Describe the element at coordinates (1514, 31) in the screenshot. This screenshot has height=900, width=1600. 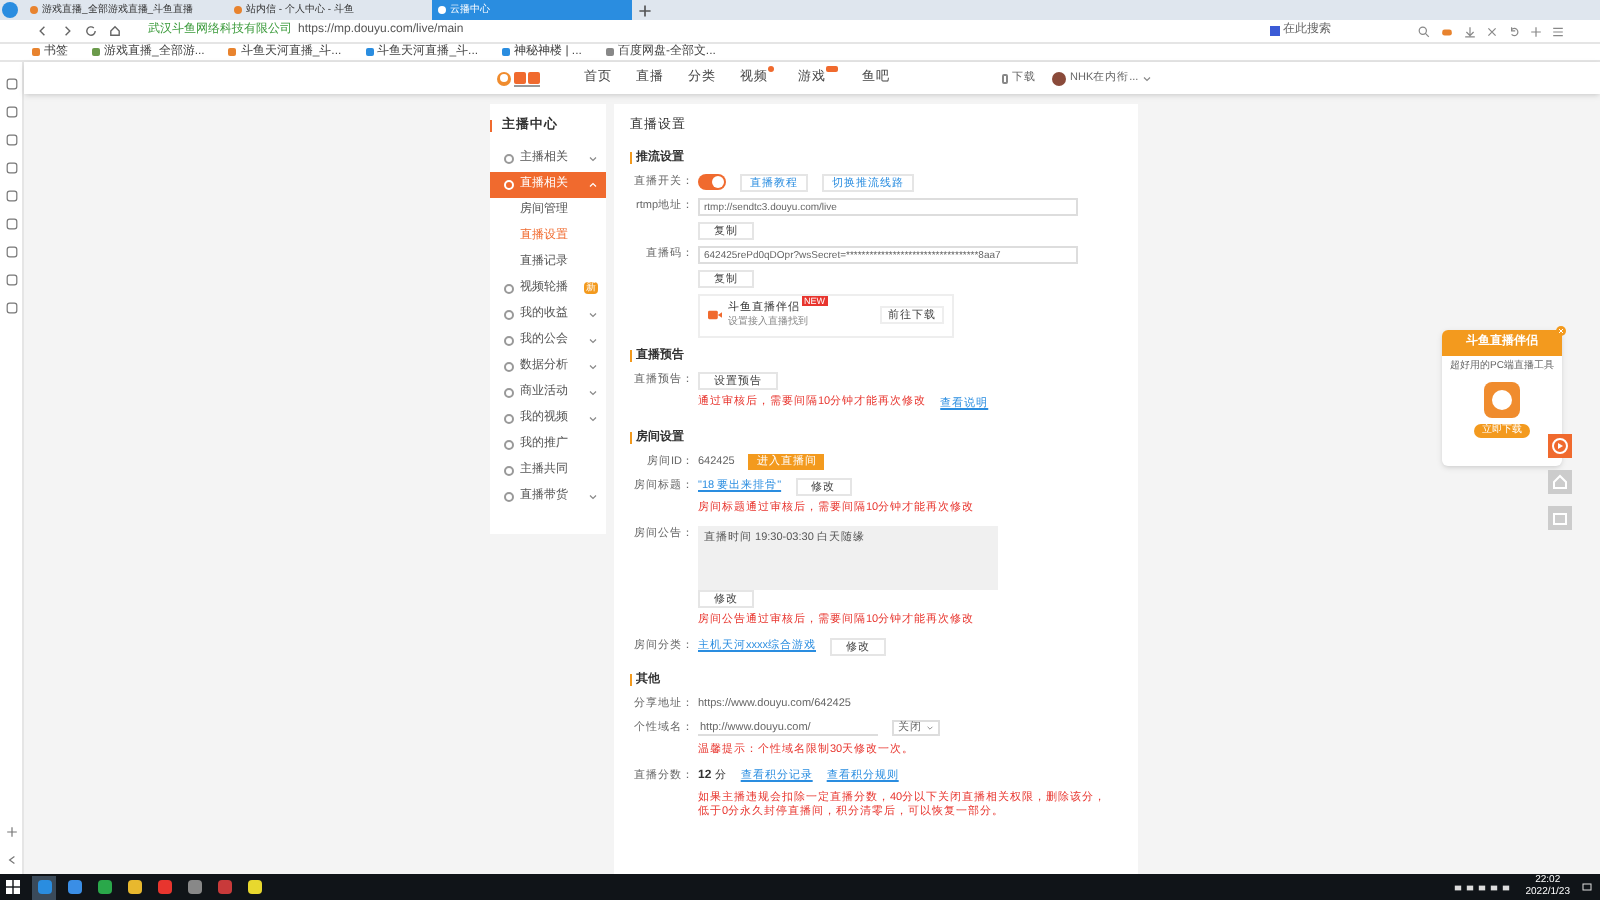
I see `undo-icon` at that location.